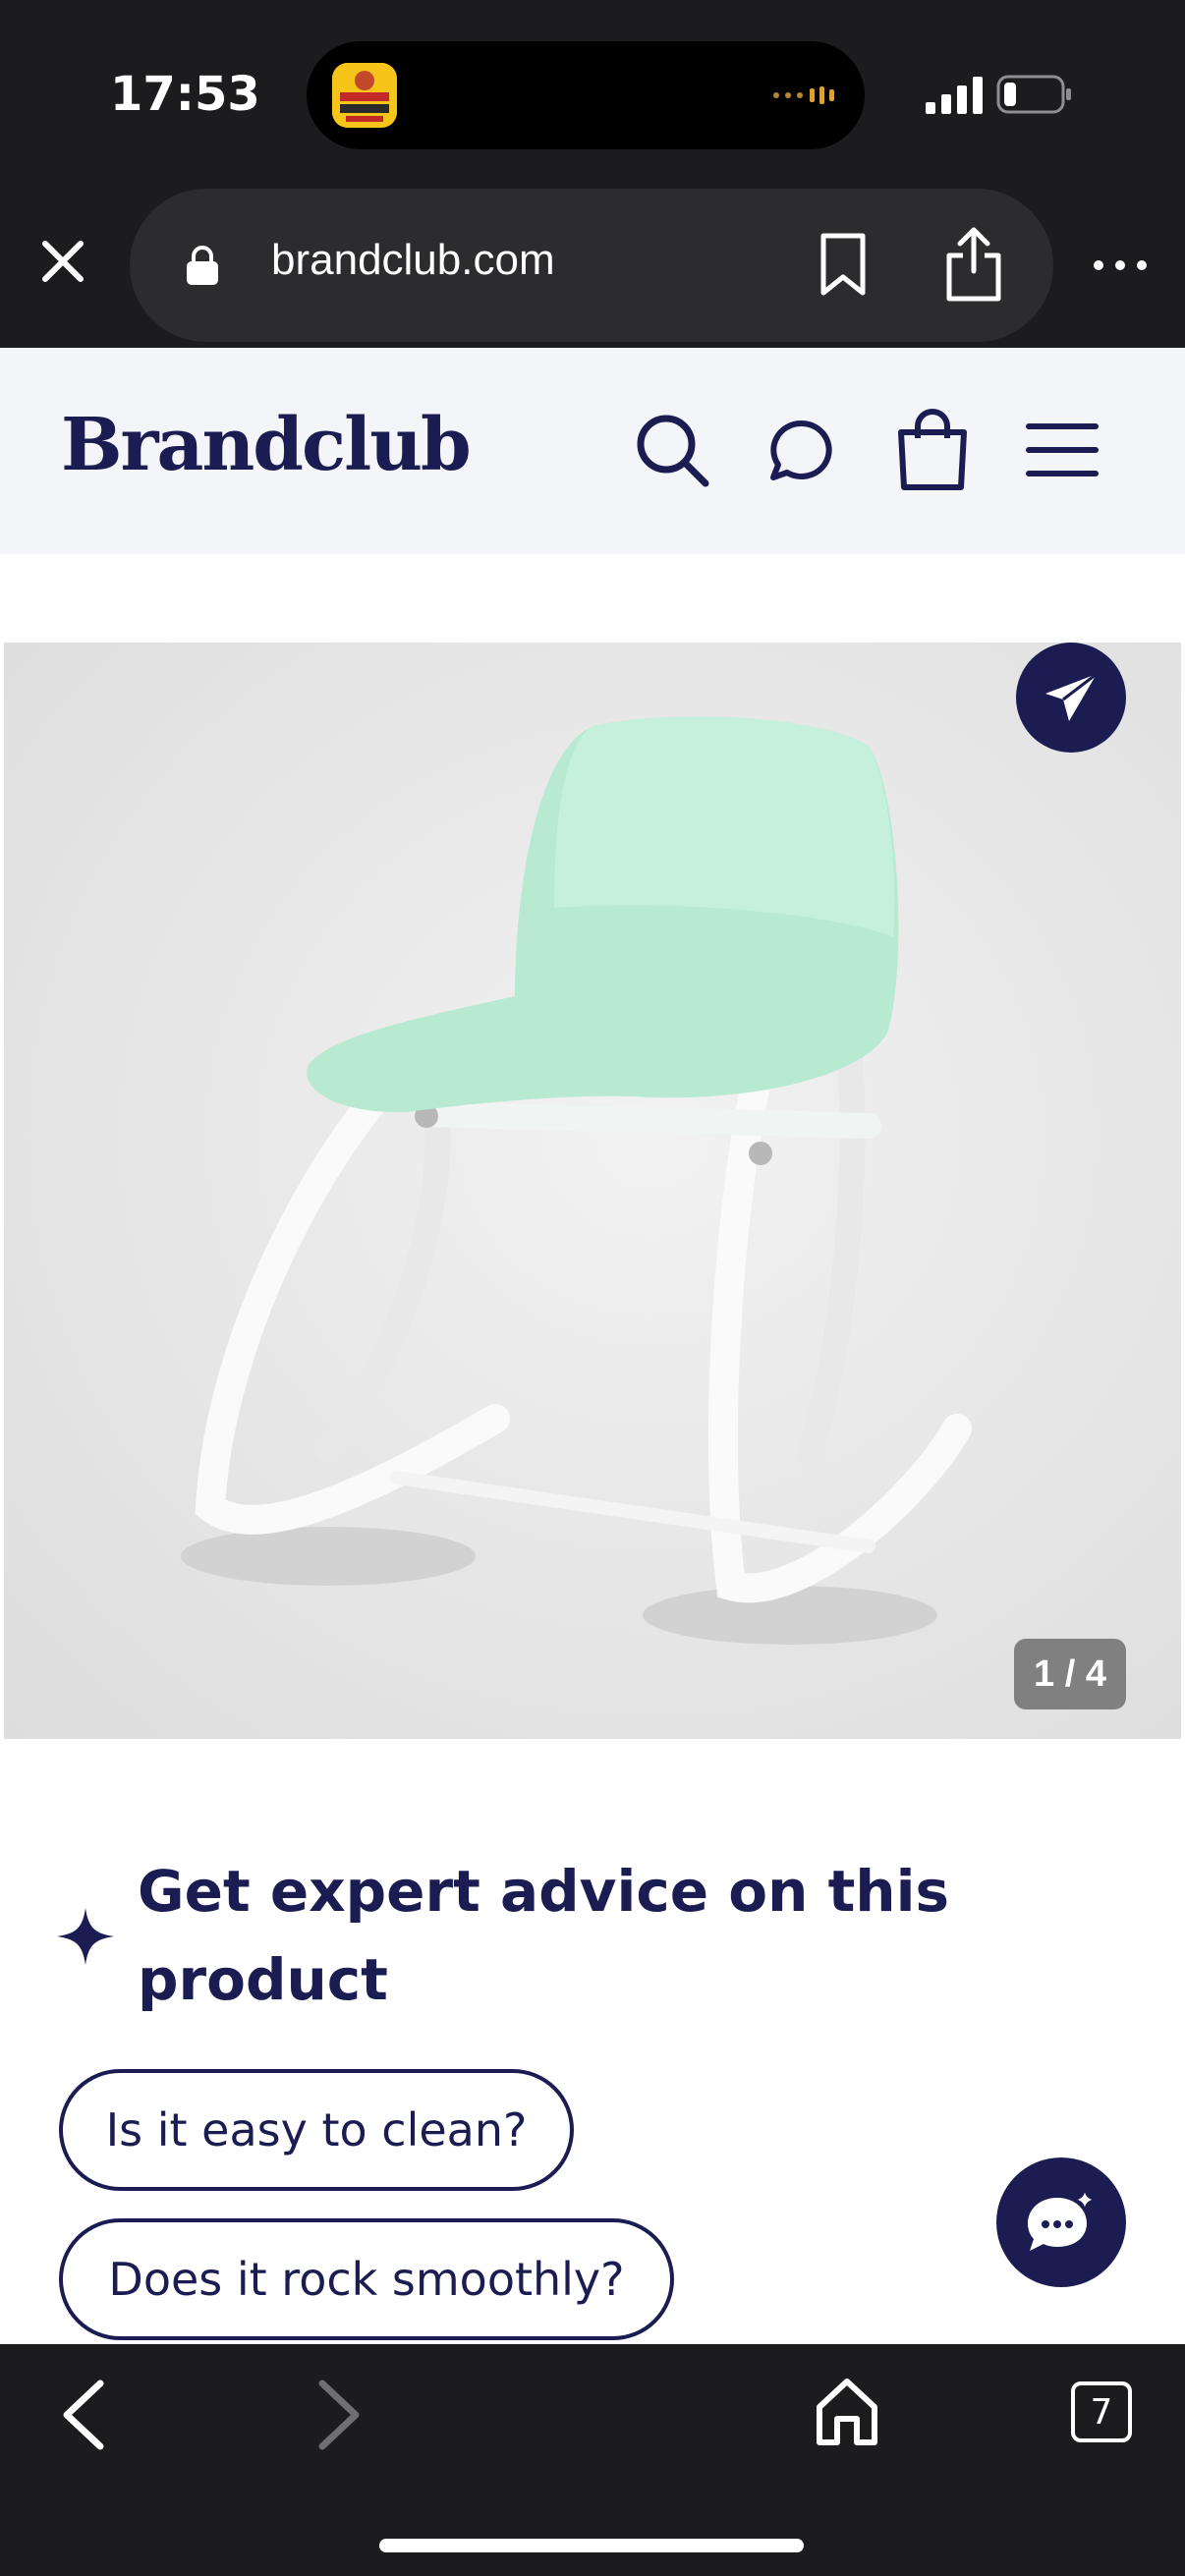 The image size is (1185, 2576). Describe the element at coordinates (202, 265) in the screenshot. I see `lock-icon` at that location.